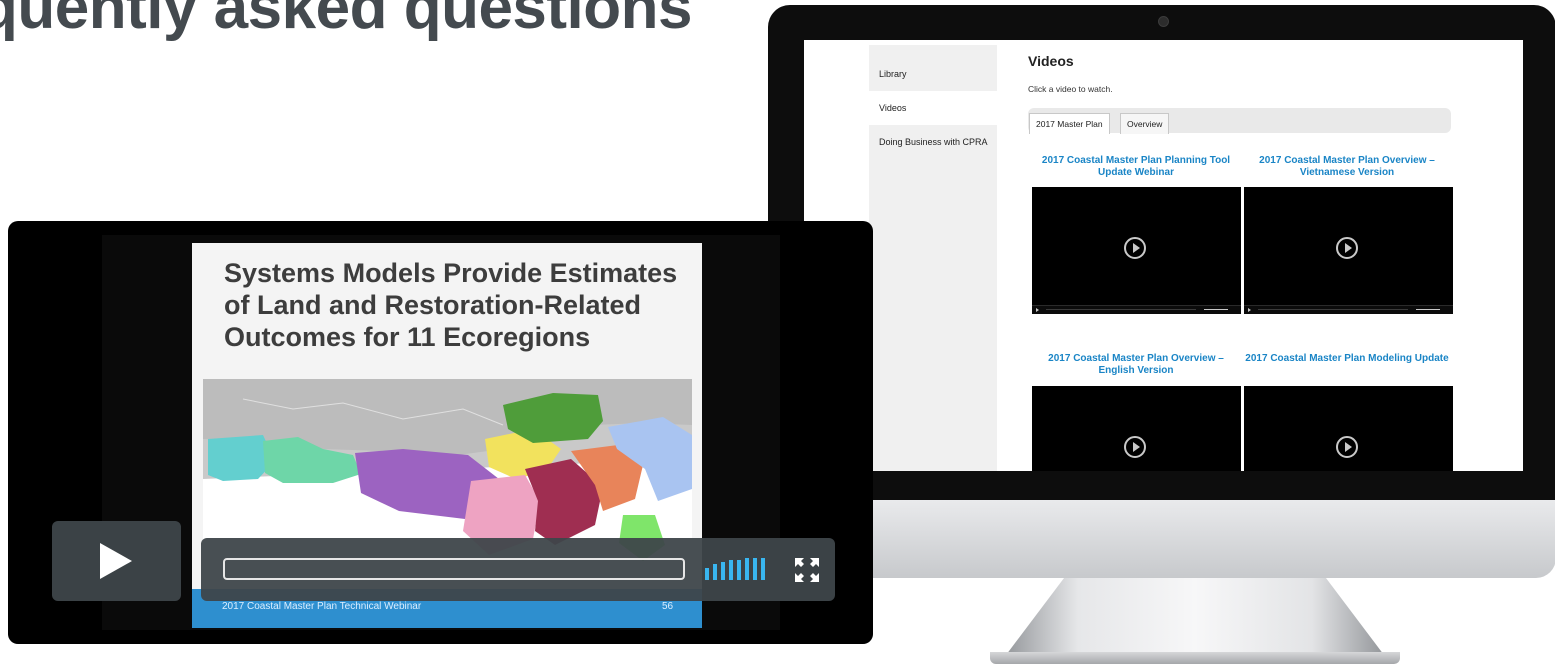  I want to click on camera-icon, so click(1163, 21).